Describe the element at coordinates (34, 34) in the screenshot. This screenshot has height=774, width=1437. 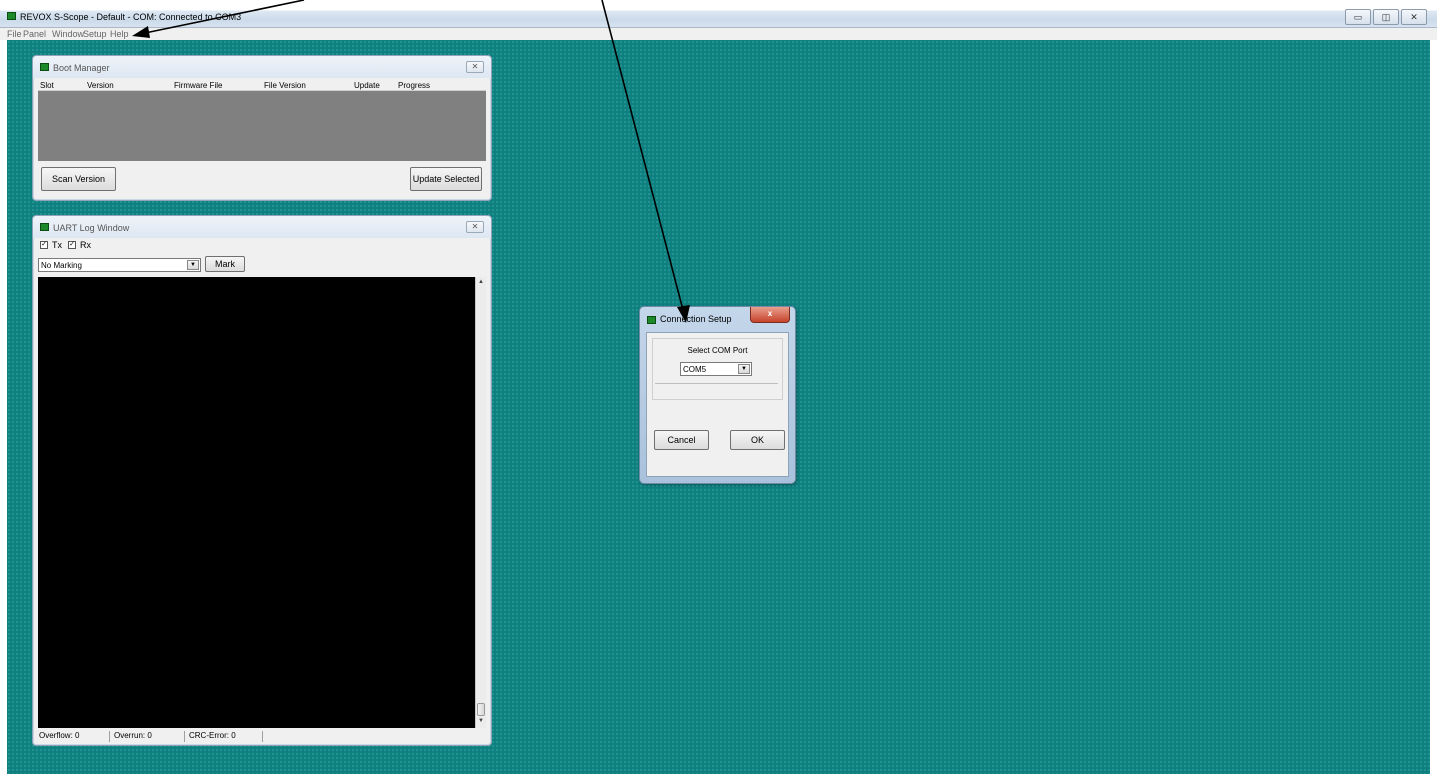
I see `menu-panel: Panel` at that location.